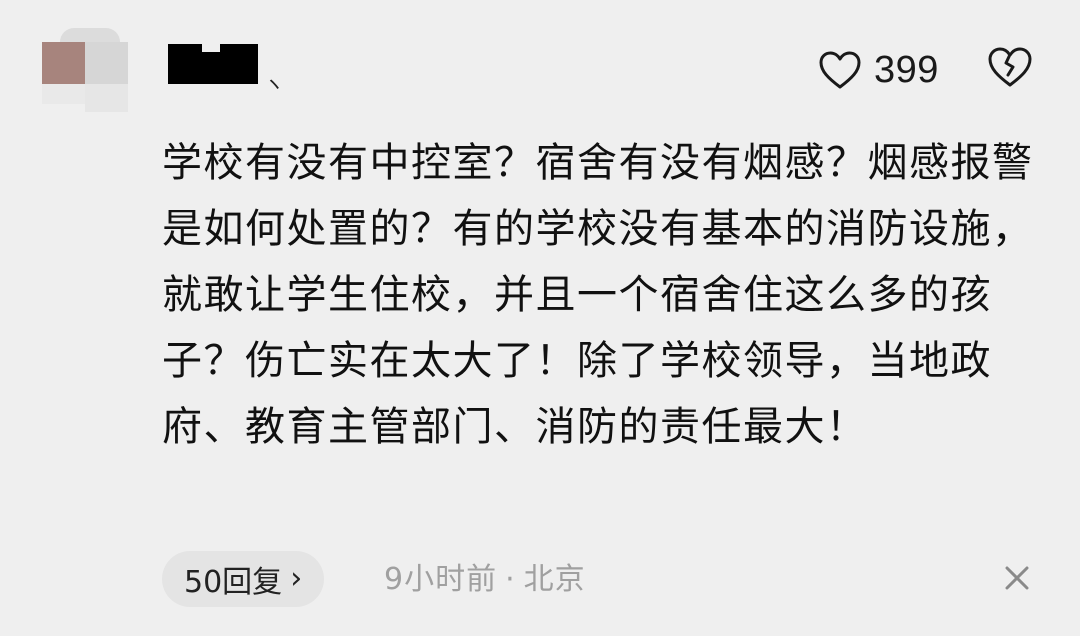  What do you see at coordinates (274, 84) in the screenshot?
I see `username-tail: ヽ` at bounding box center [274, 84].